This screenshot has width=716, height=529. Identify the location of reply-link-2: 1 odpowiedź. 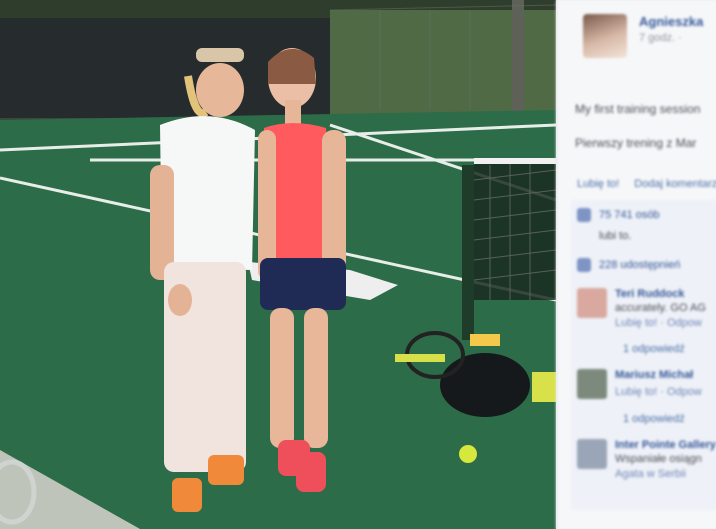
(643, 419).